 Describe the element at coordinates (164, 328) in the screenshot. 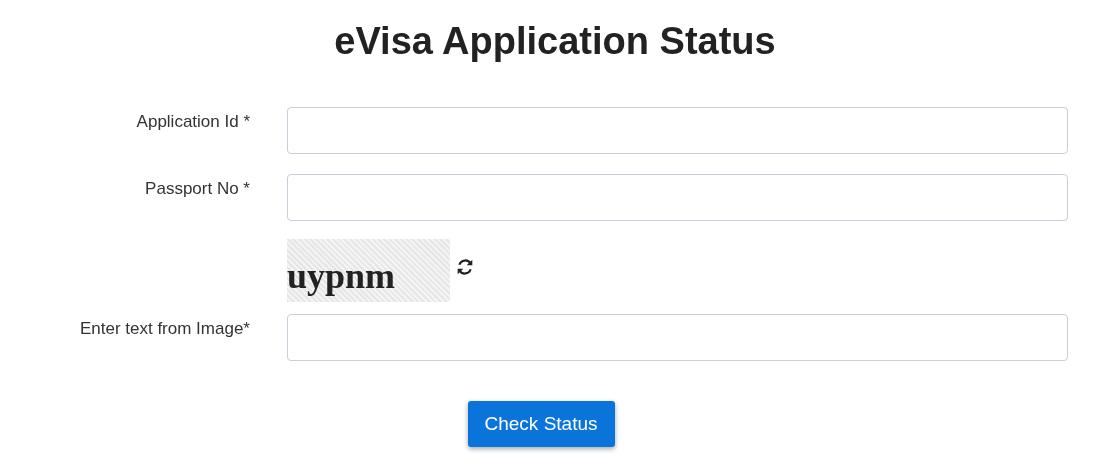

I see `field-label: Enter text from Image*` at that location.